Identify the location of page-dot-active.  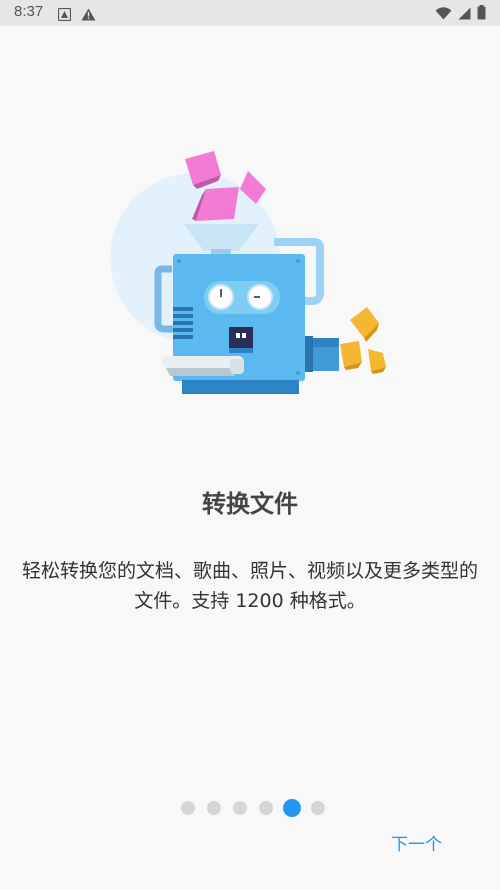
(292, 808).